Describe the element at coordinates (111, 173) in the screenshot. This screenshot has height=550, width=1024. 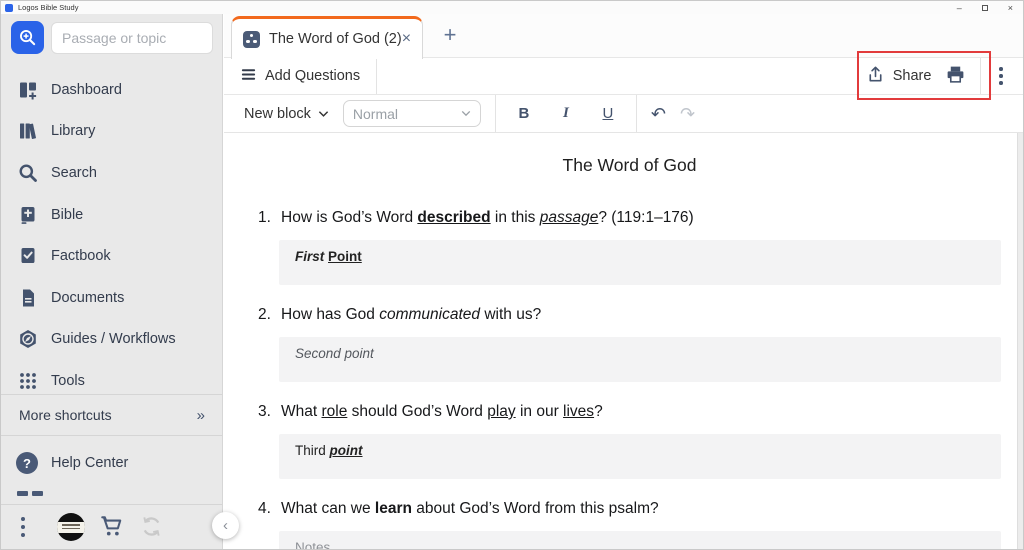
I see `sidebar-item-search: Search` at that location.